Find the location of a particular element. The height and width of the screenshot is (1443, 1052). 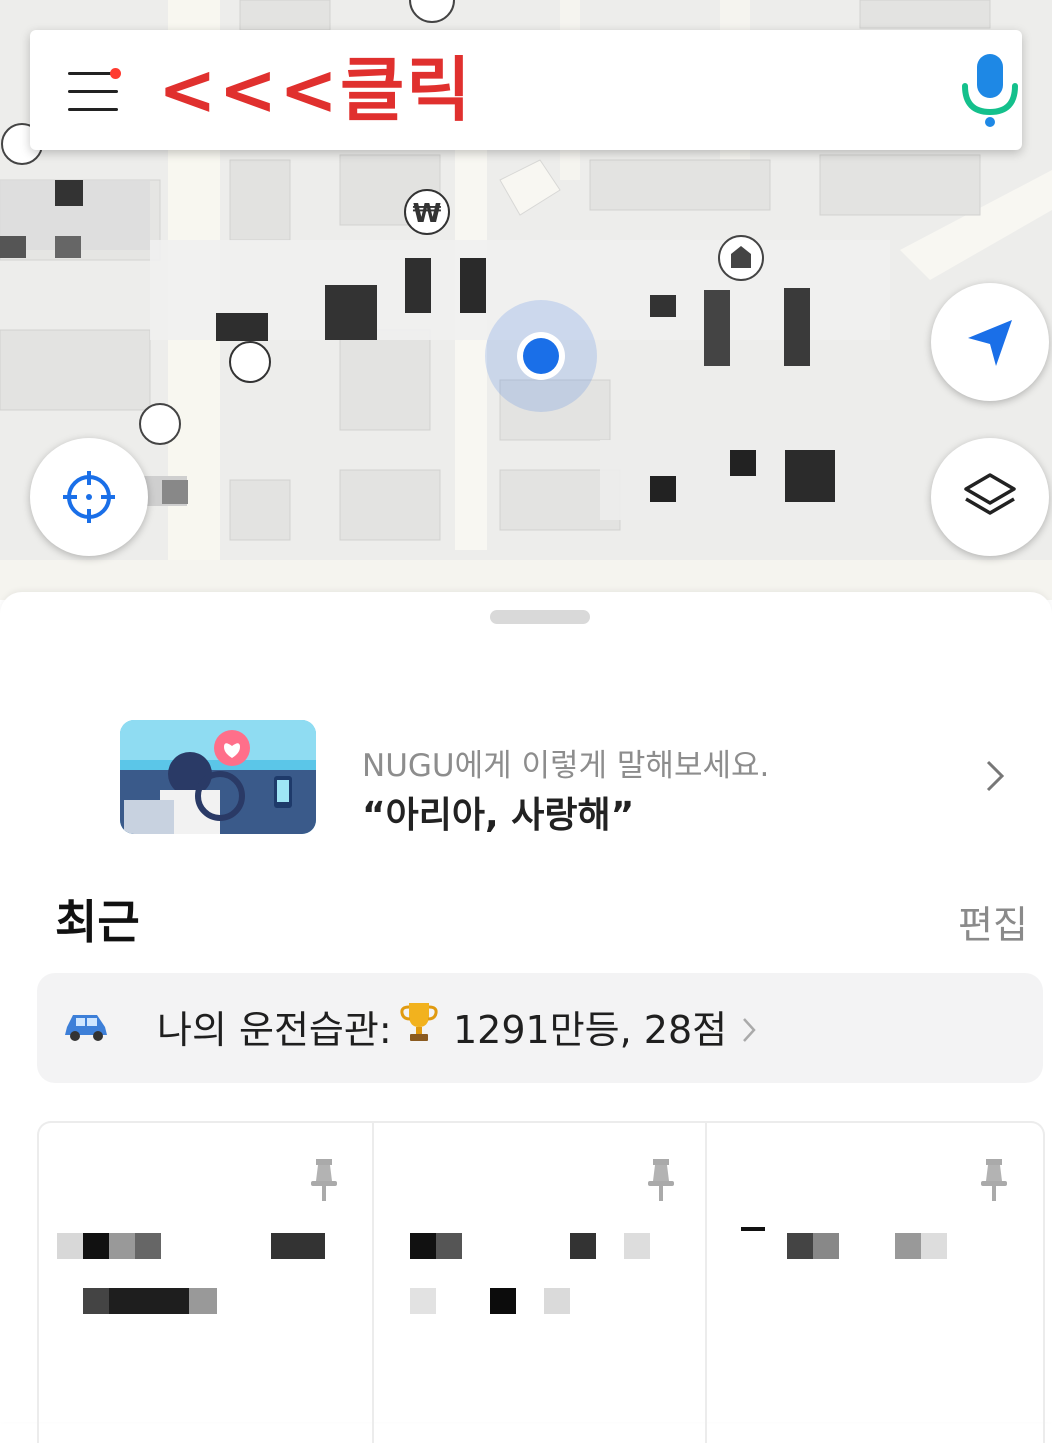

trophy-icon is located at coordinates (419, 1022).